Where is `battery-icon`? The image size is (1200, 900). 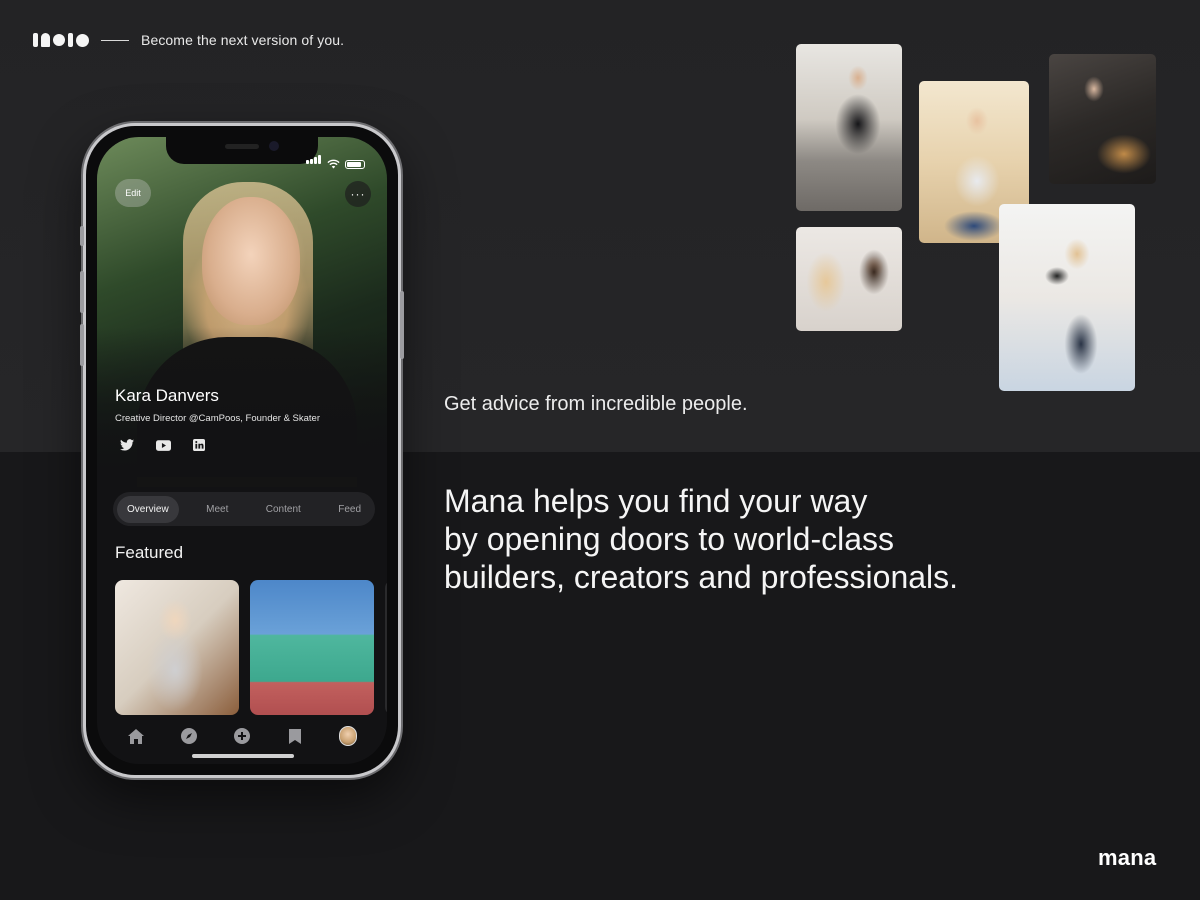 battery-icon is located at coordinates (355, 164).